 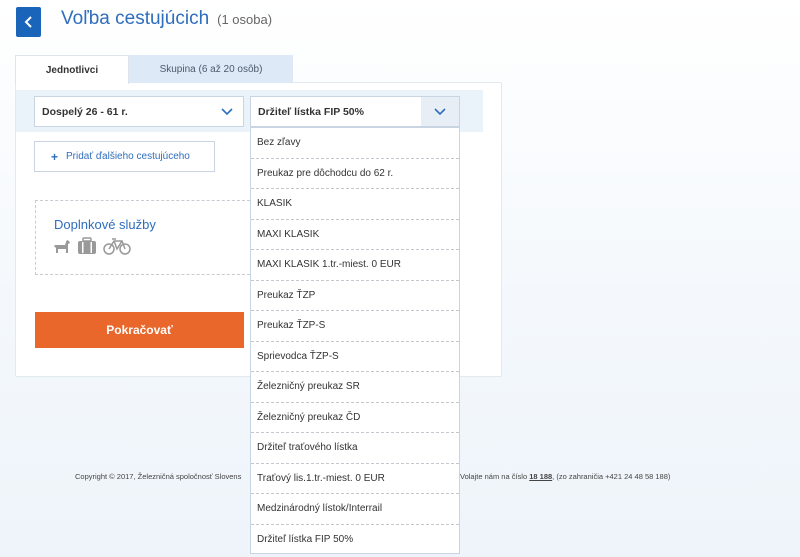 I want to click on discount-option: Medzinárodný lístok/Interrail, so click(x=355, y=509).